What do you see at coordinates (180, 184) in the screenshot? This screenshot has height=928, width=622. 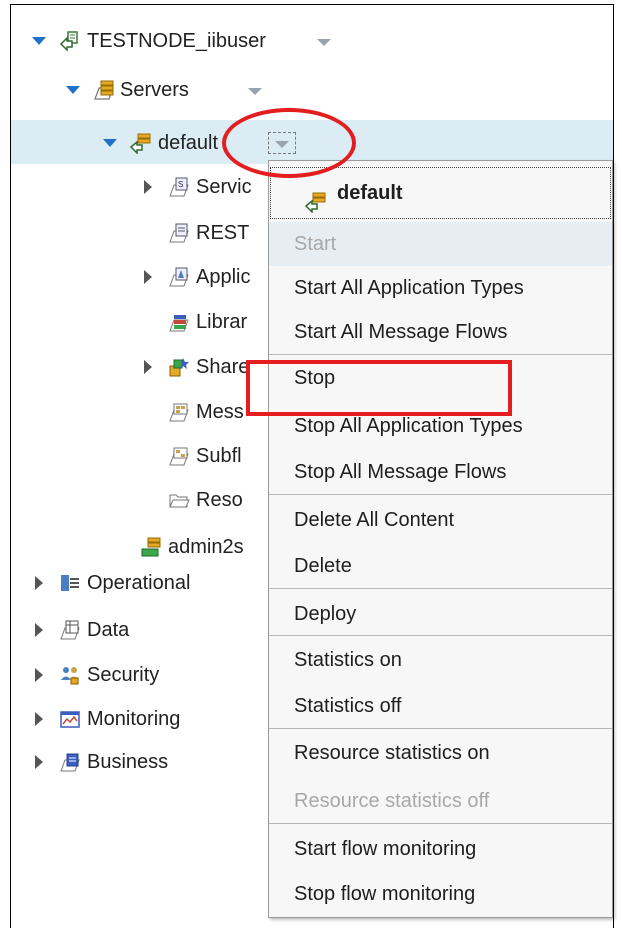 I see `svg-text: S` at bounding box center [180, 184].